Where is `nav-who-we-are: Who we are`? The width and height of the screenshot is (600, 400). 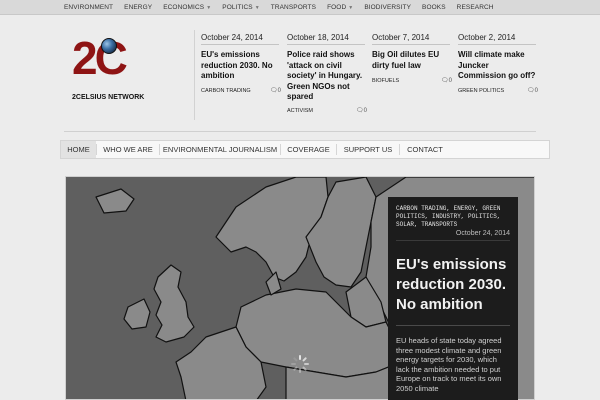 nav-who-we-are: Who we are is located at coordinates (128, 149).